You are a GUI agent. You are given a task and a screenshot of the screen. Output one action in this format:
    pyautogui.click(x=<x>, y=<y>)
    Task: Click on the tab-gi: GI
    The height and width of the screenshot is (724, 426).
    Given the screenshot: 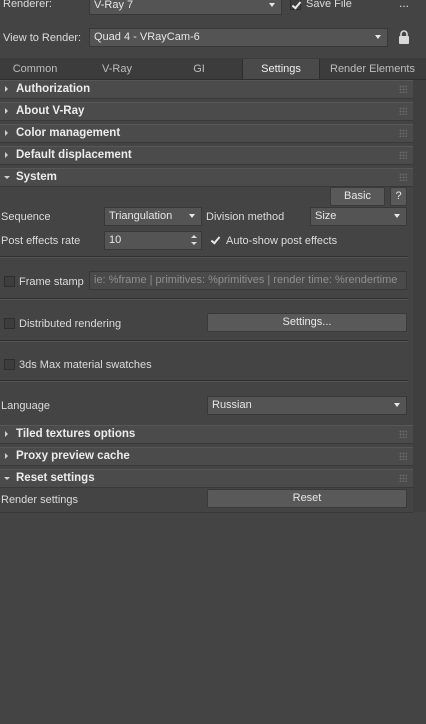 What is the action you would take?
    pyautogui.click(x=199, y=69)
    